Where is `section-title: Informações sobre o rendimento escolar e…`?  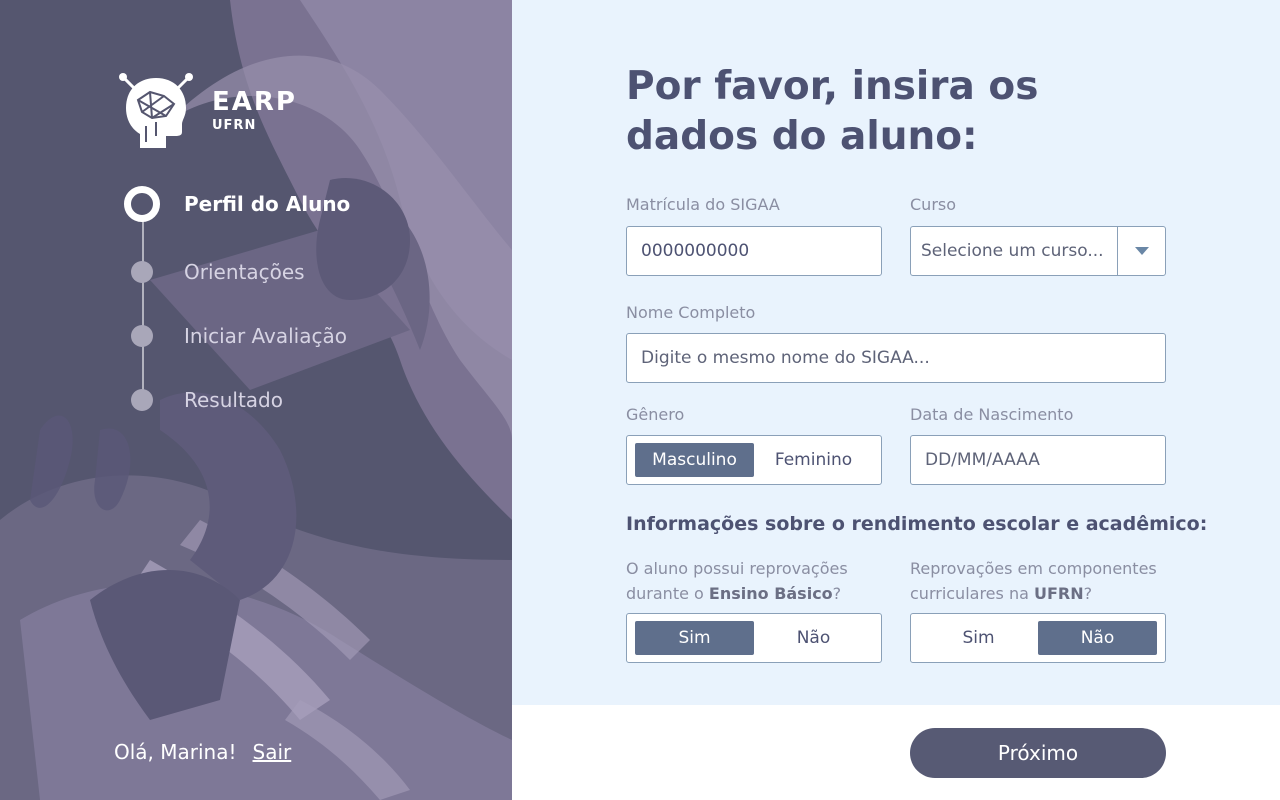
section-title: Informações sobre o rendimento escolar e… is located at coordinates (917, 524).